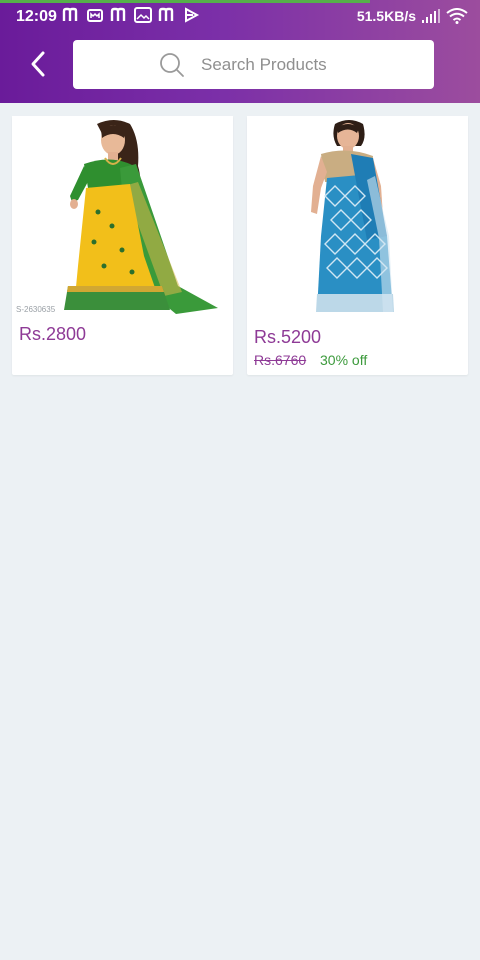  Describe the element at coordinates (36, 309) in the screenshot. I see `product-sku-watermark: S-2630635` at that location.